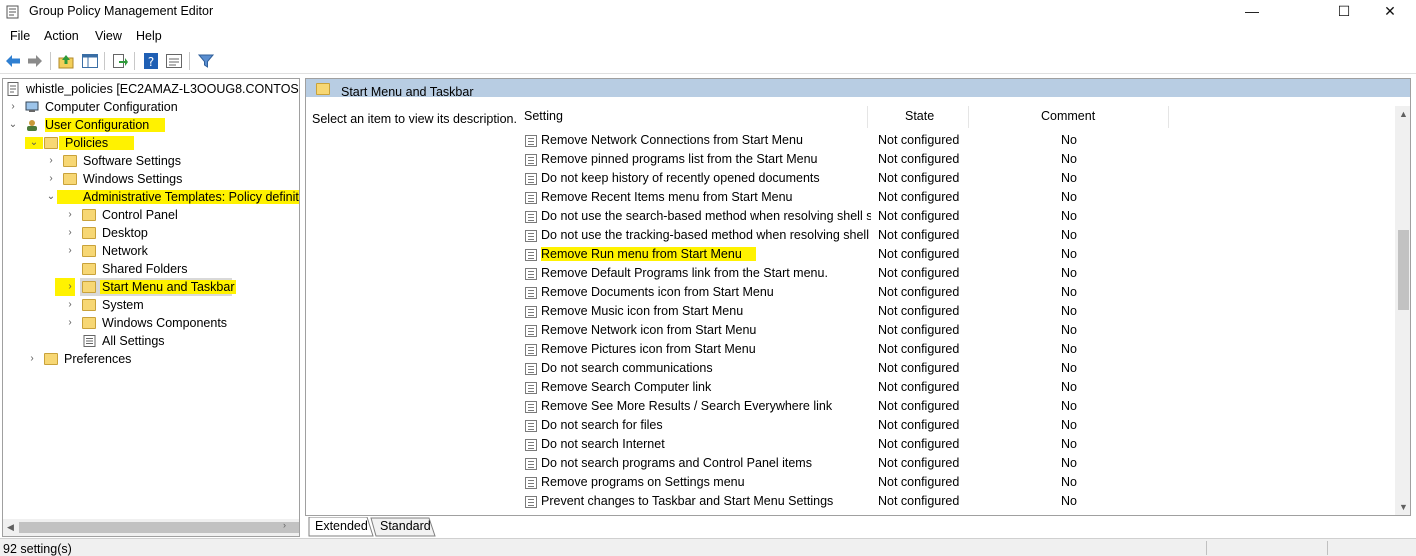  I want to click on details-header: Start Menu and Taskbar, so click(858, 89).